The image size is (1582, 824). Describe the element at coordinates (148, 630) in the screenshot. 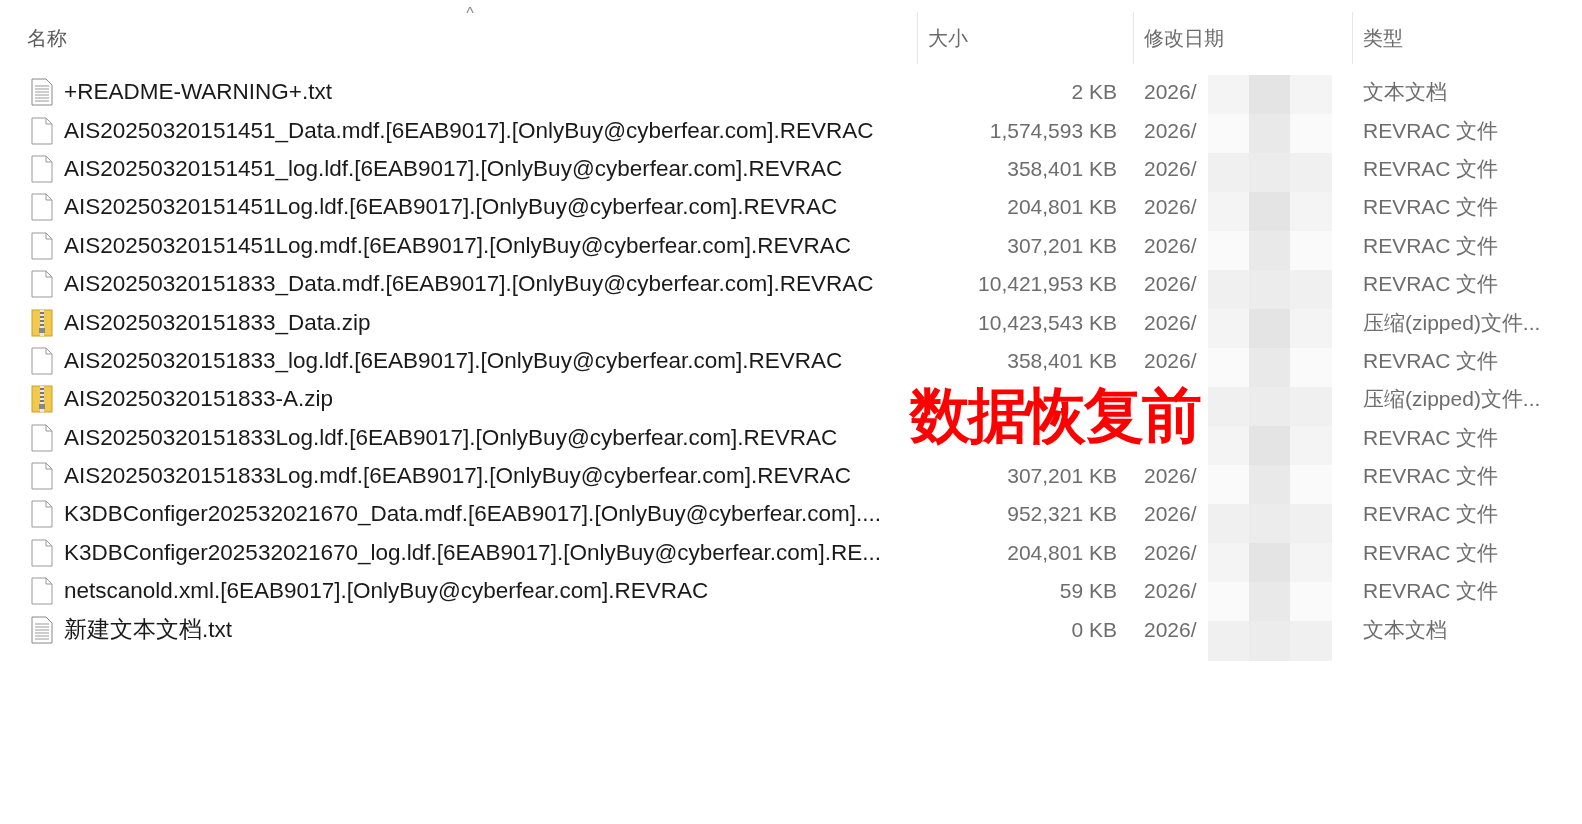

I see `file-name: 新建文本文档.txt` at that location.